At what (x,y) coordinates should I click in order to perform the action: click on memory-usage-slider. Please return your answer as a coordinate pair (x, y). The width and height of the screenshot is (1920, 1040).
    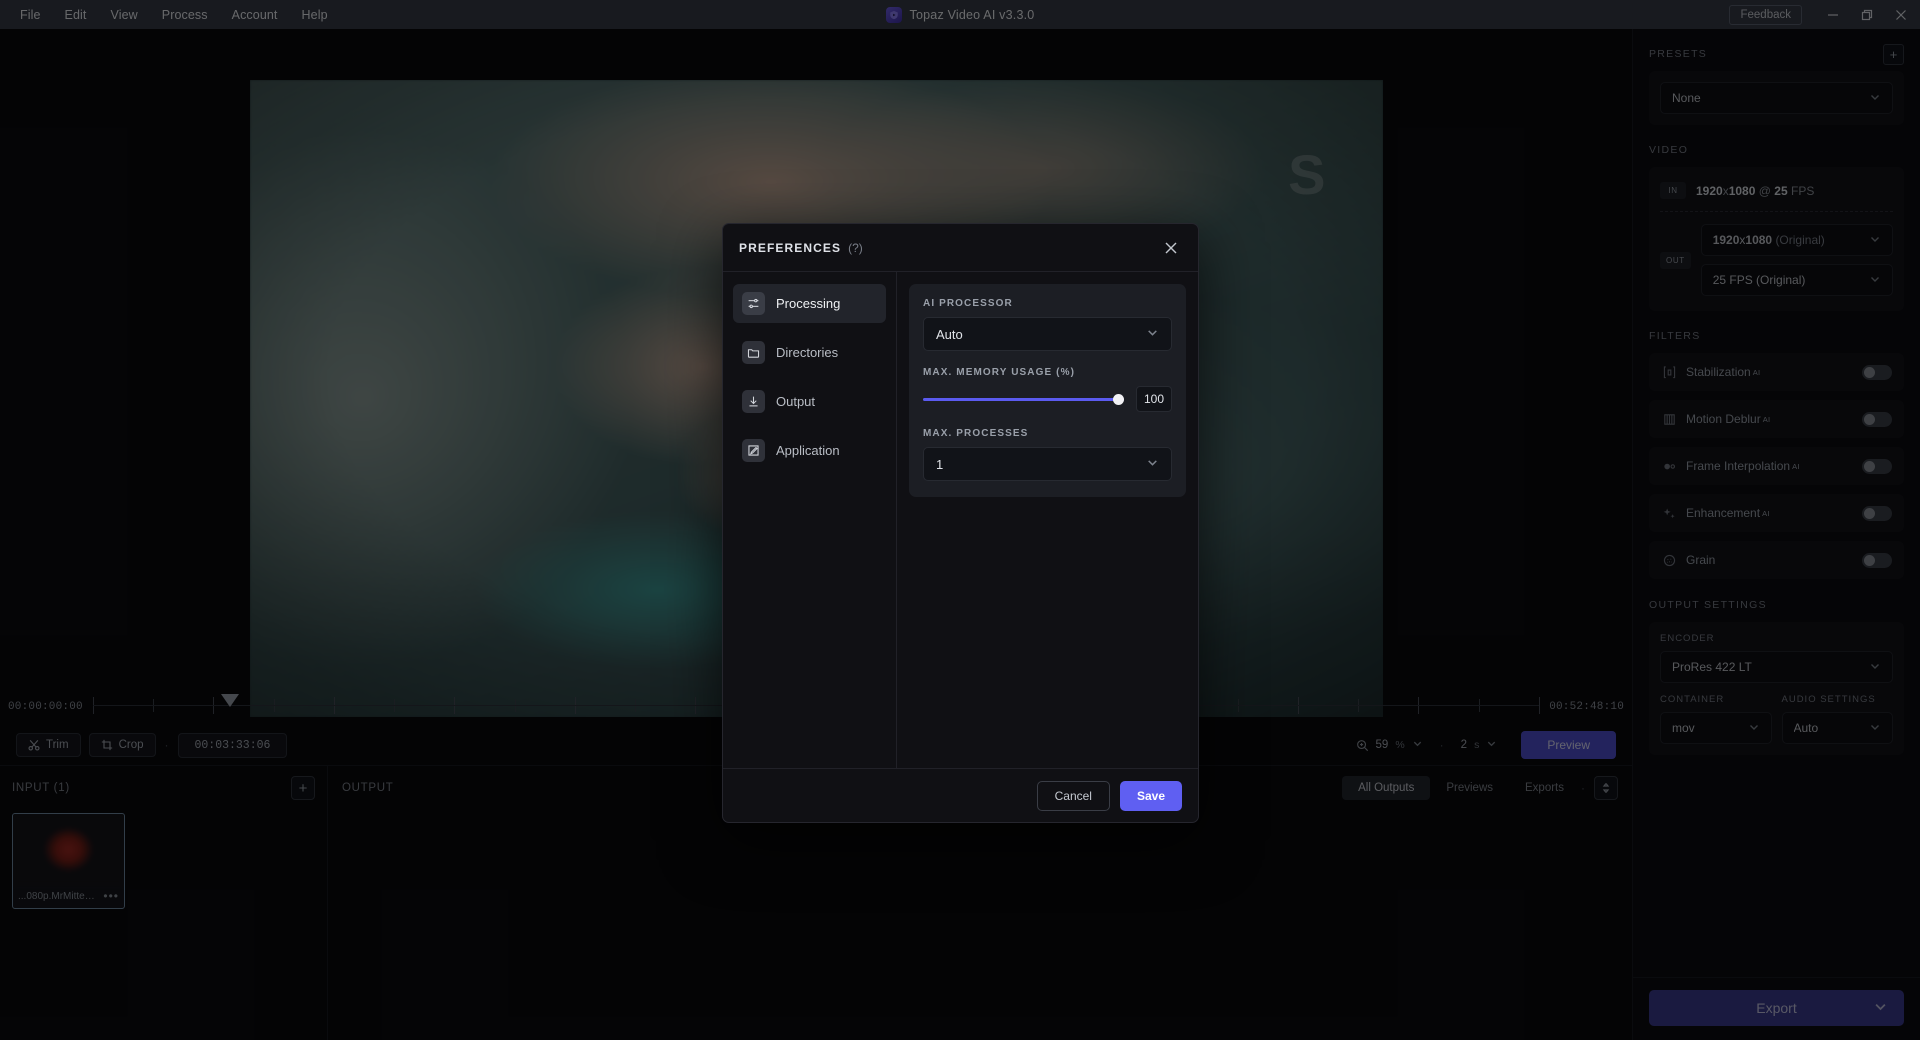
    Looking at the image, I should click on (1023, 399).